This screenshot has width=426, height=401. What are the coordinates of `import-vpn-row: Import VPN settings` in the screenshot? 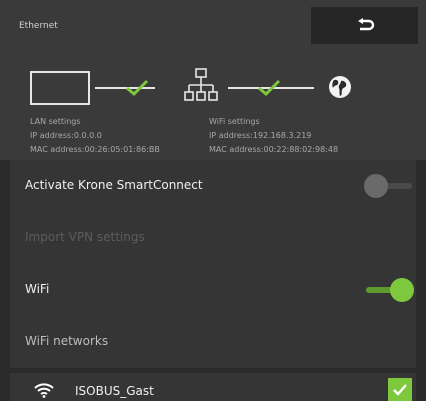 It's located at (213, 238).